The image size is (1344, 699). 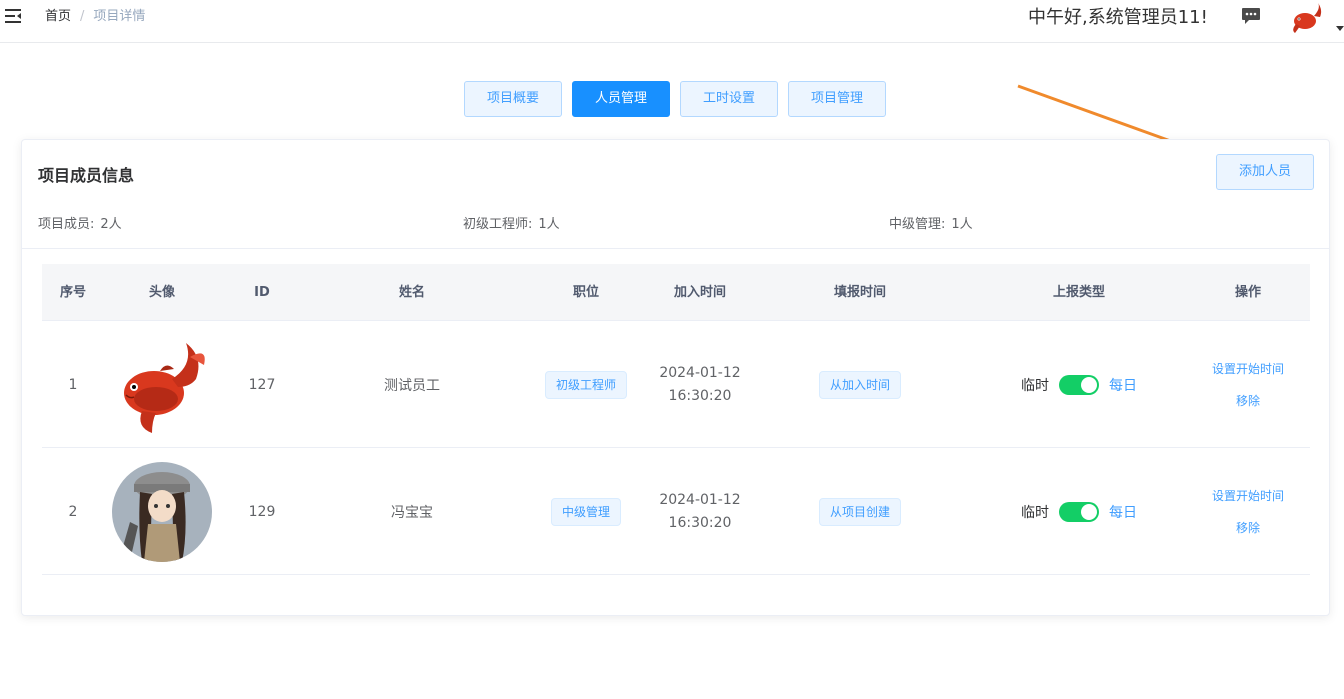 I want to click on anime-girl-avatar, so click(x=162, y=511).